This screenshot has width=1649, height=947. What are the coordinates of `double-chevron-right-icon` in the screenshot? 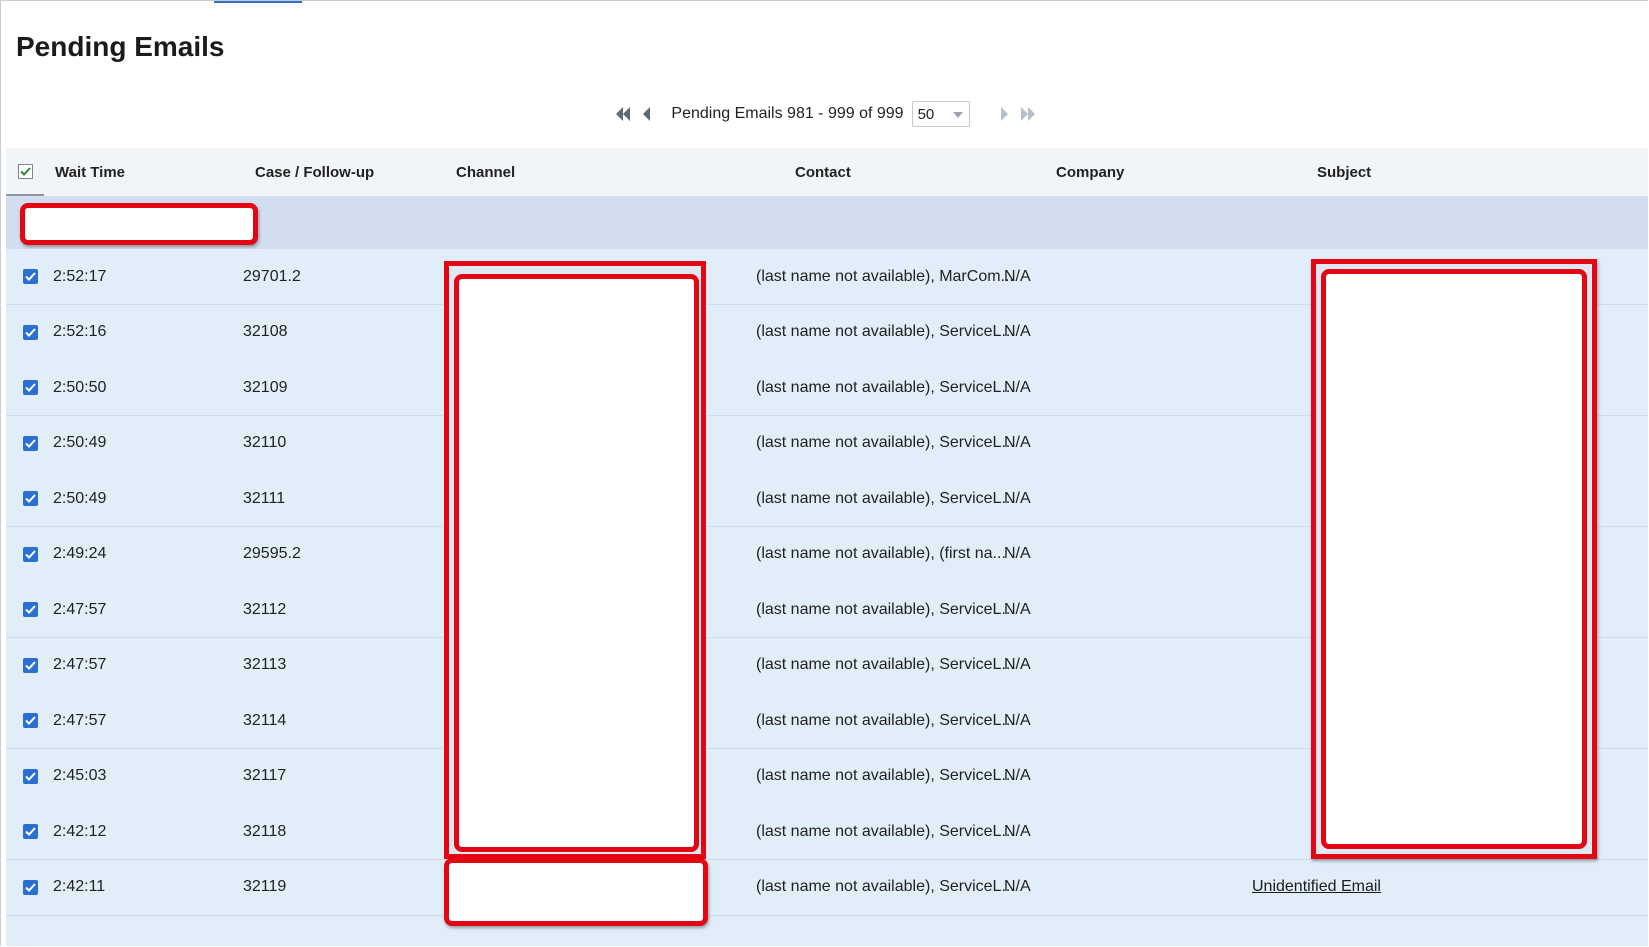 It's located at (1027, 114).